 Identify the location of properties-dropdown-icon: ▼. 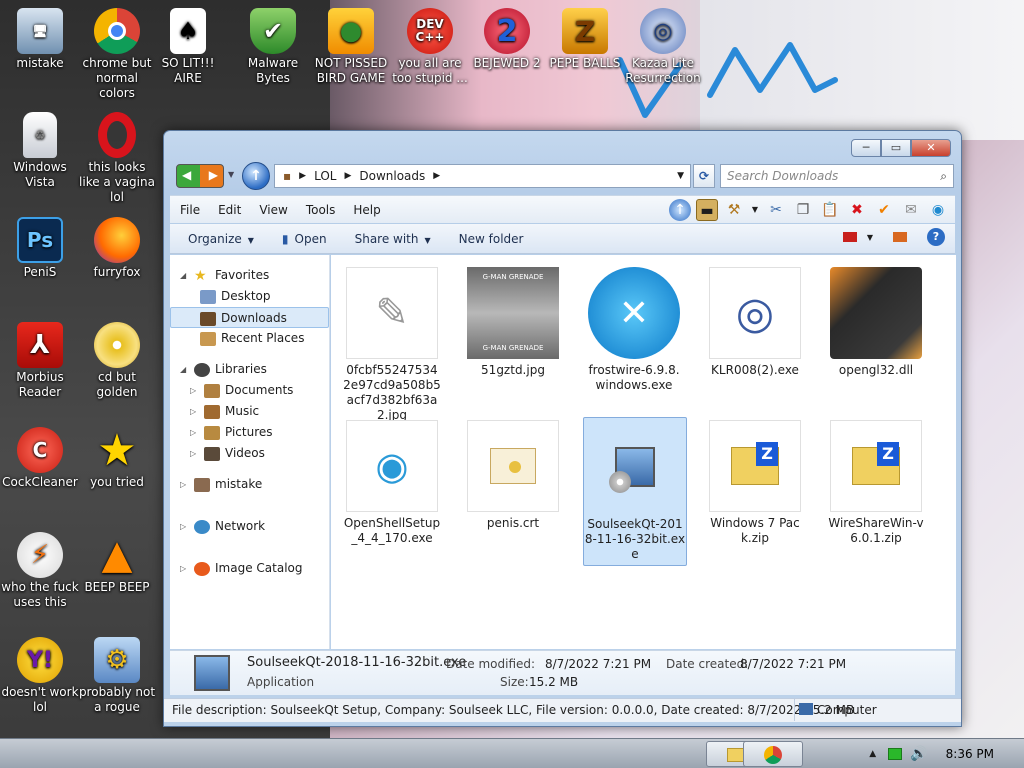
(755, 210).